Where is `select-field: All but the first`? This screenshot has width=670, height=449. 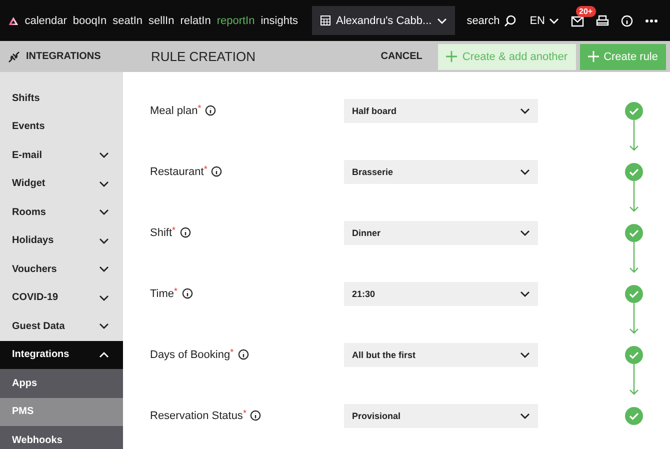
select-field: All but the first is located at coordinates (441, 354).